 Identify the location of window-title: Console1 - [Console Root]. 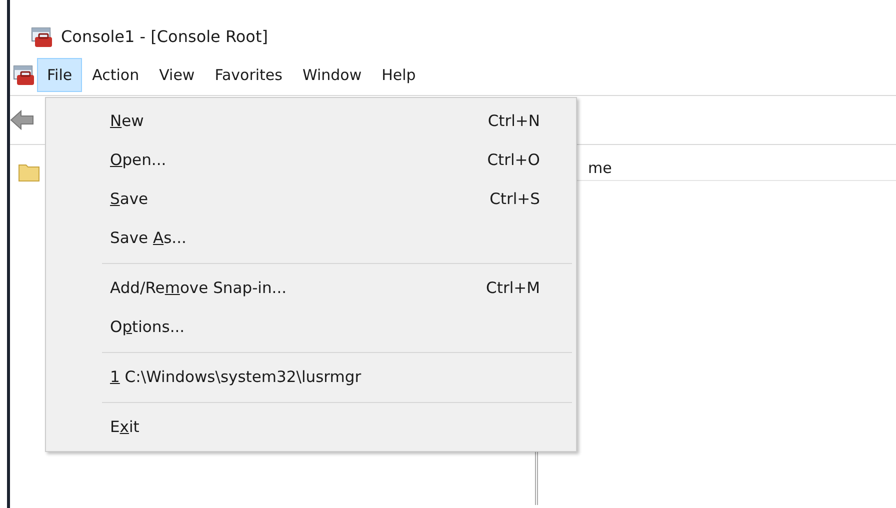
(164, 37).